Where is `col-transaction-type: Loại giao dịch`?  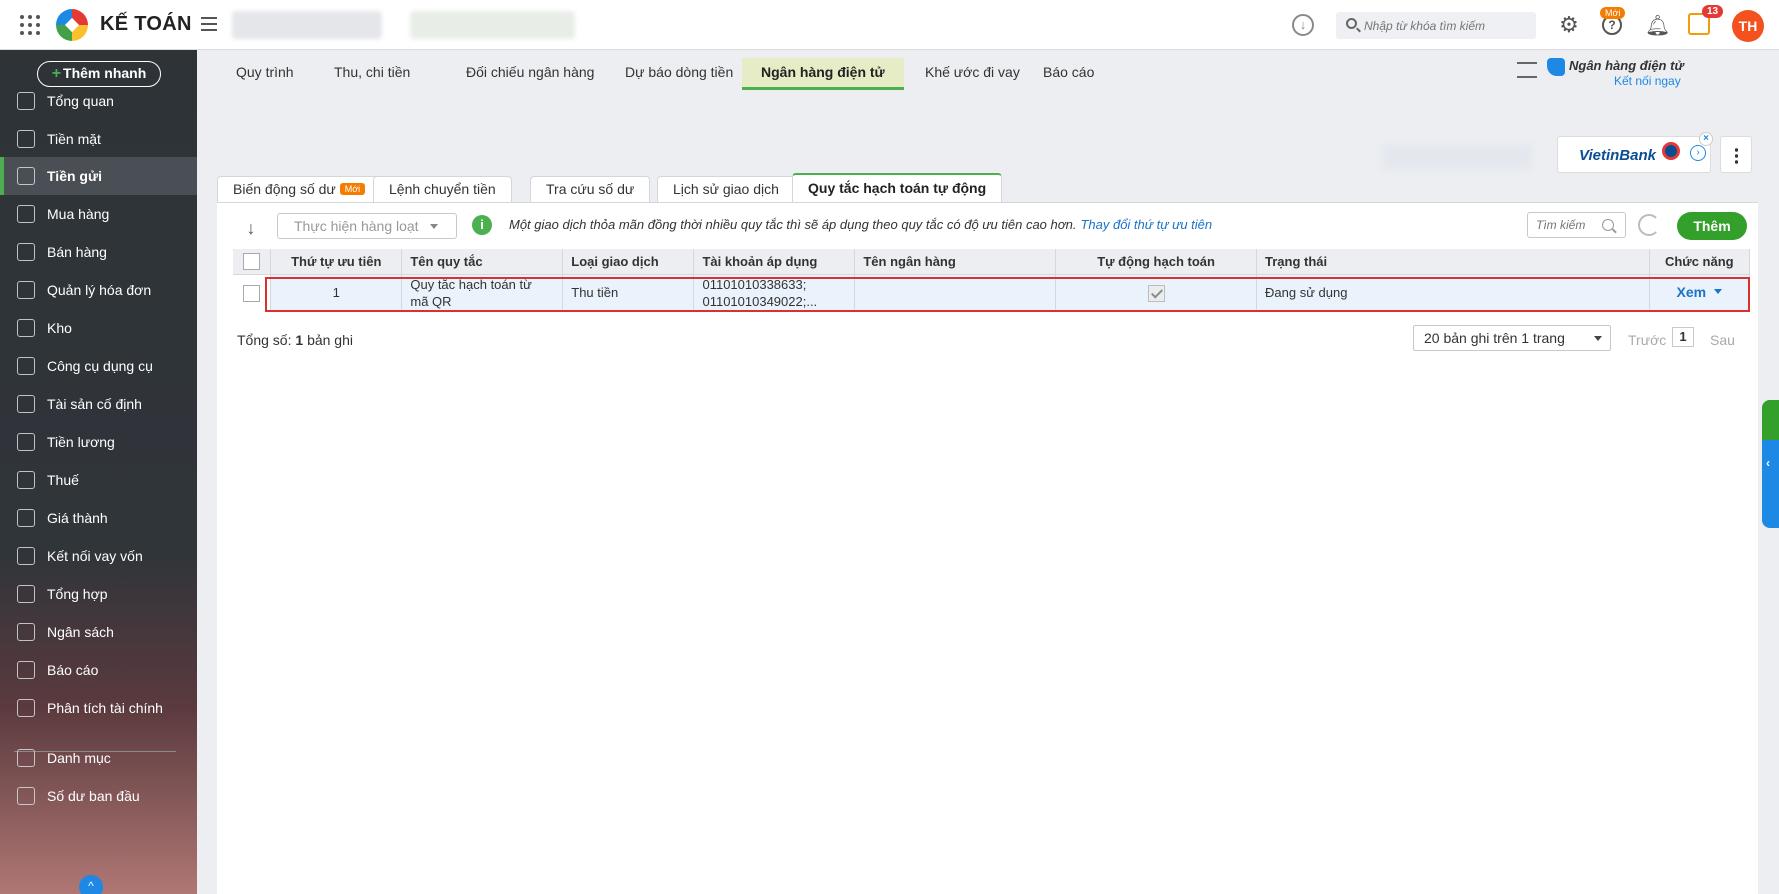
col-transaction-type: Loại giao dịch is located at coordinates (628, 262).